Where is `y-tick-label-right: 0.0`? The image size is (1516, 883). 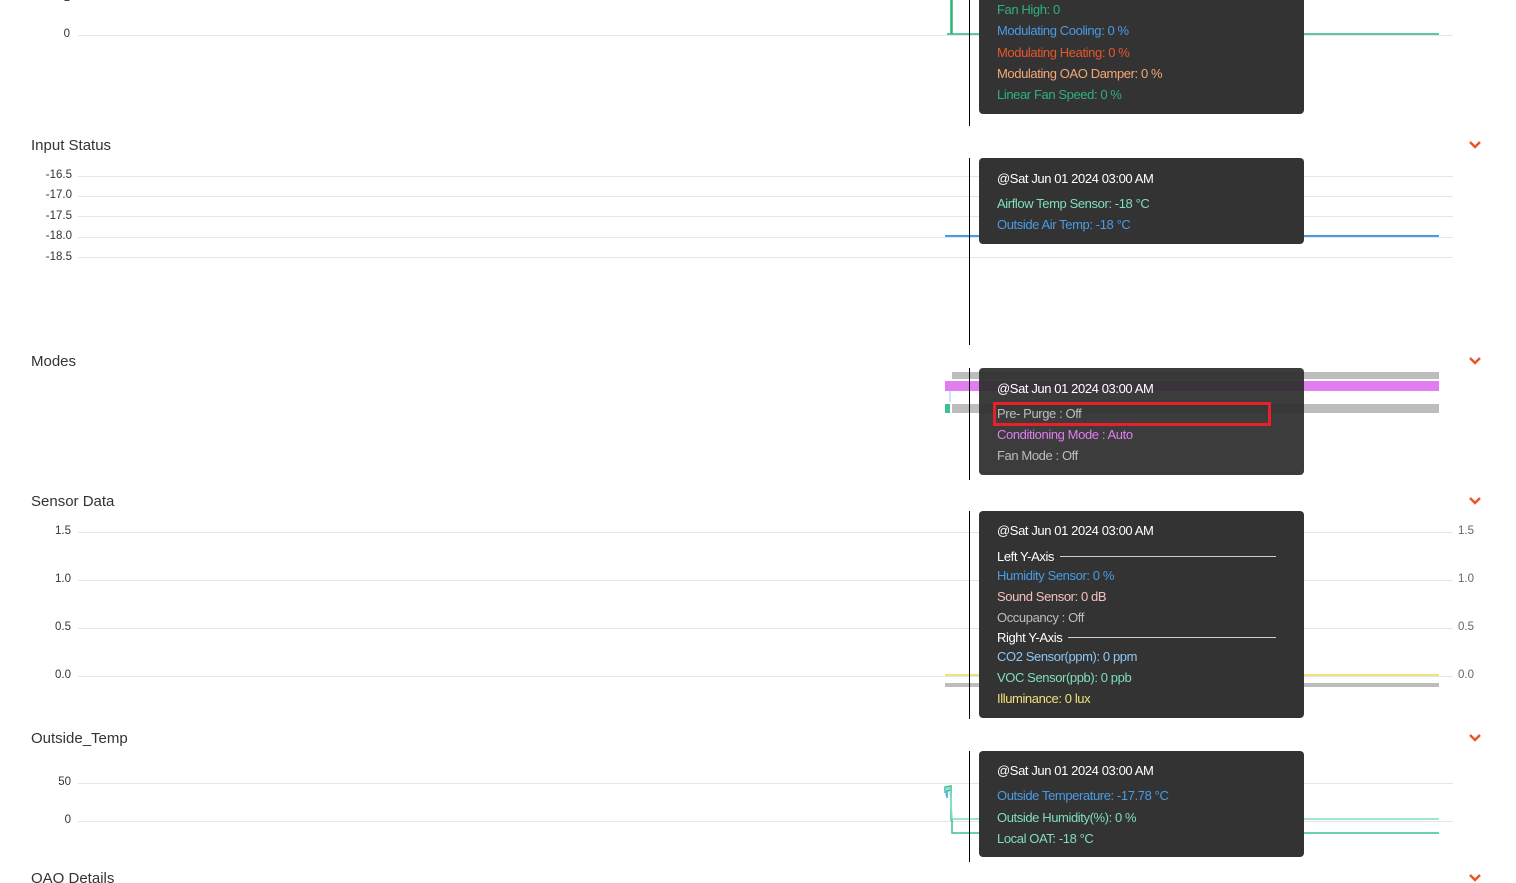
y-tick-label-right: 0.0 is located at coordinates (1466, 675).